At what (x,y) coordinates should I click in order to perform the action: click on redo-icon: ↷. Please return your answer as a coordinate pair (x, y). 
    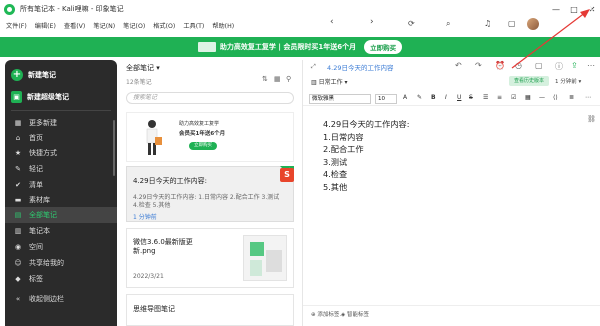
    Looking at the image, I should click on (478, 65).